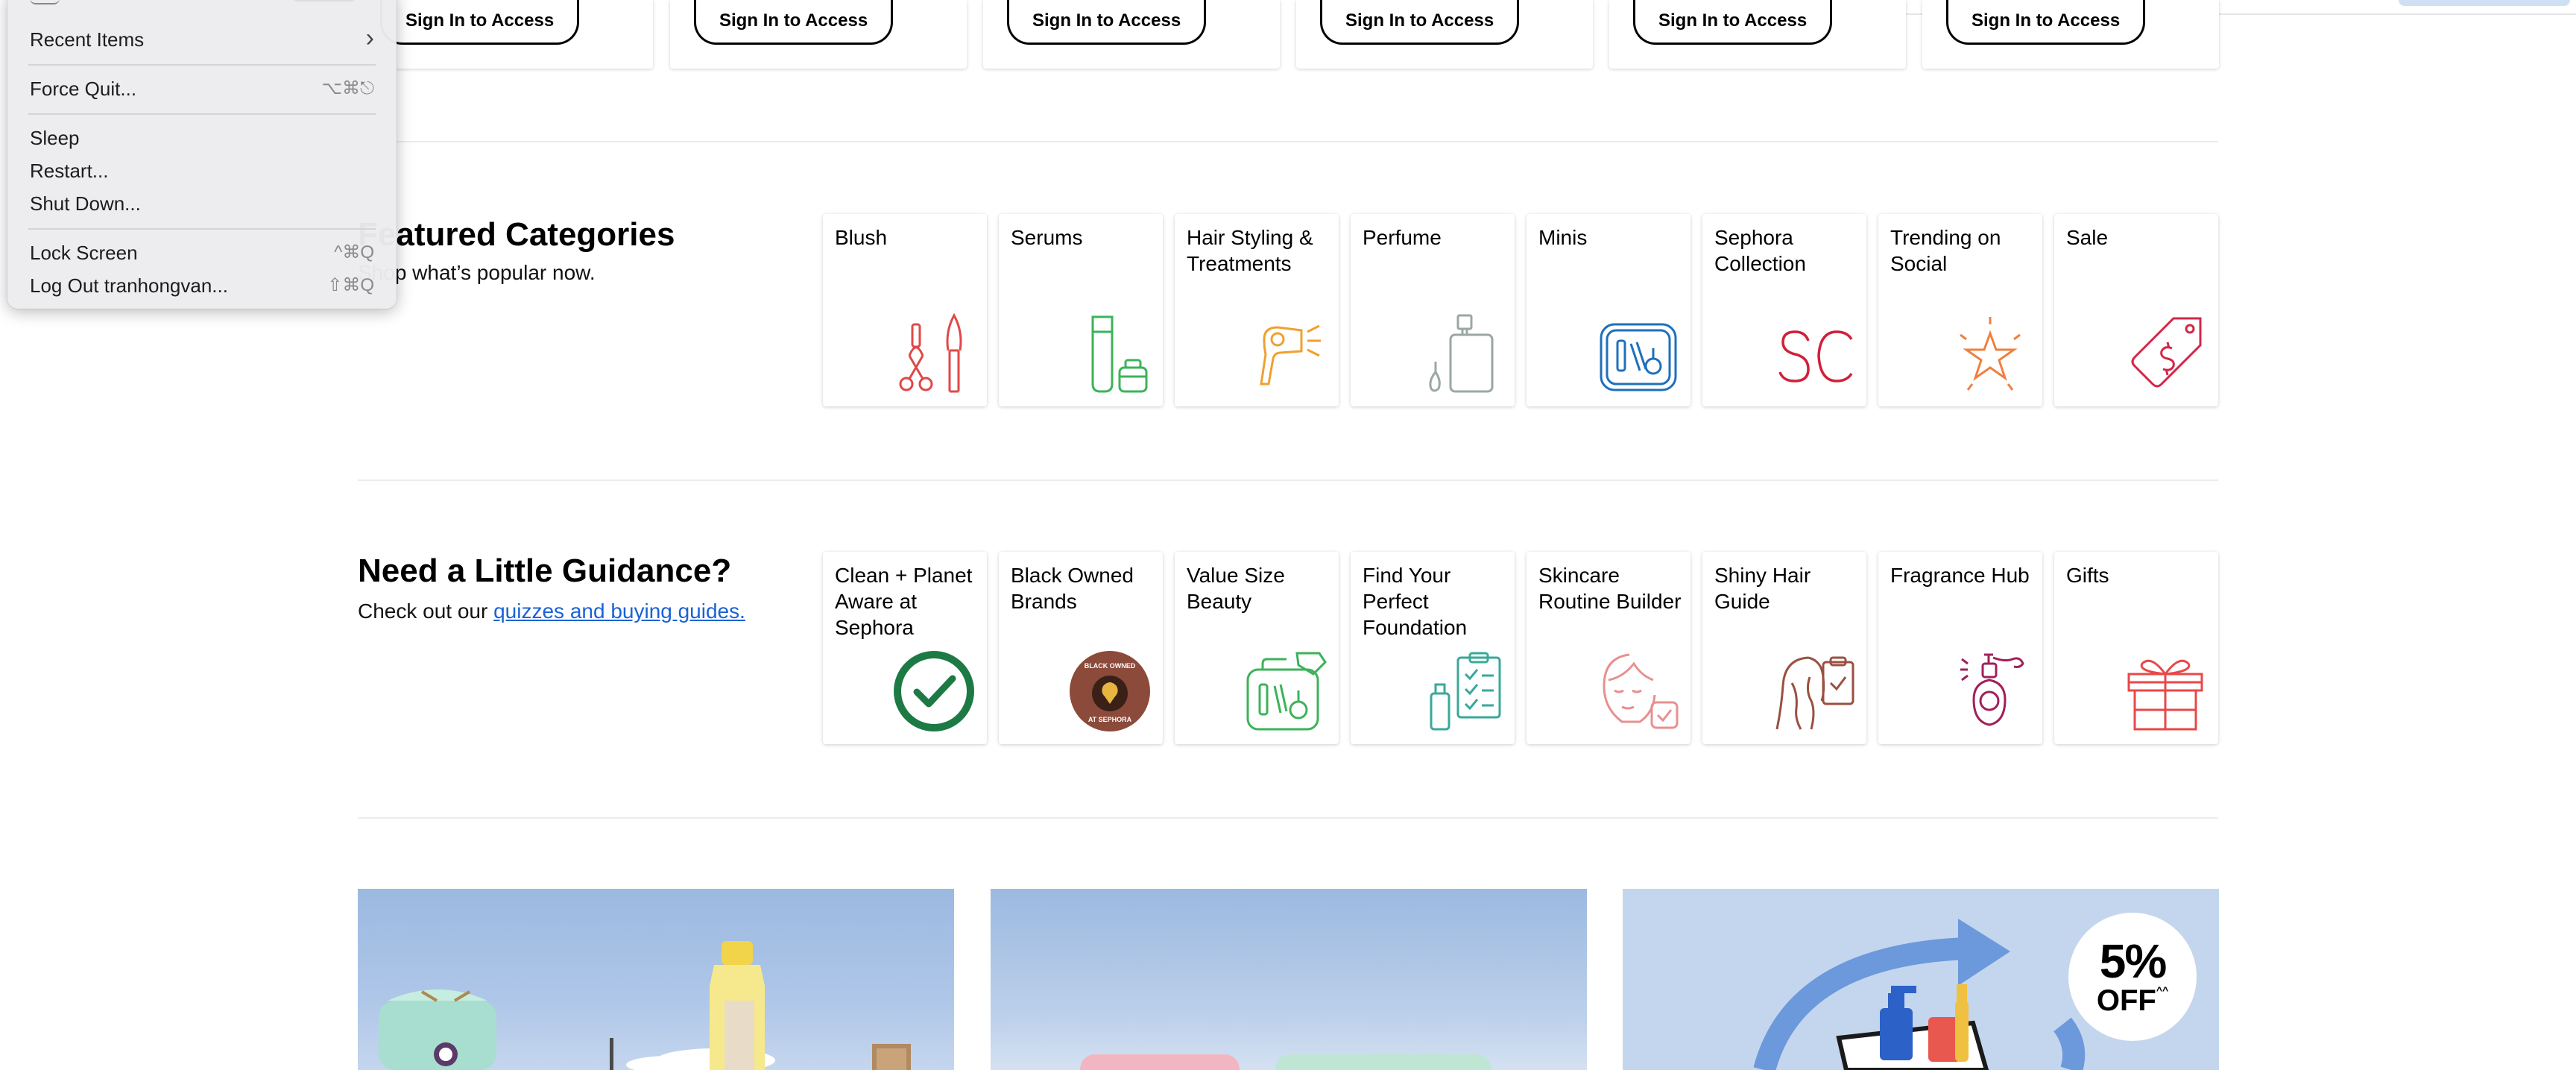 The width and height of the screenshot is (2576, 1070). Describe the element at coordinates (45, 2) in the screenshot. I see `menu-top-remnant` at that location.